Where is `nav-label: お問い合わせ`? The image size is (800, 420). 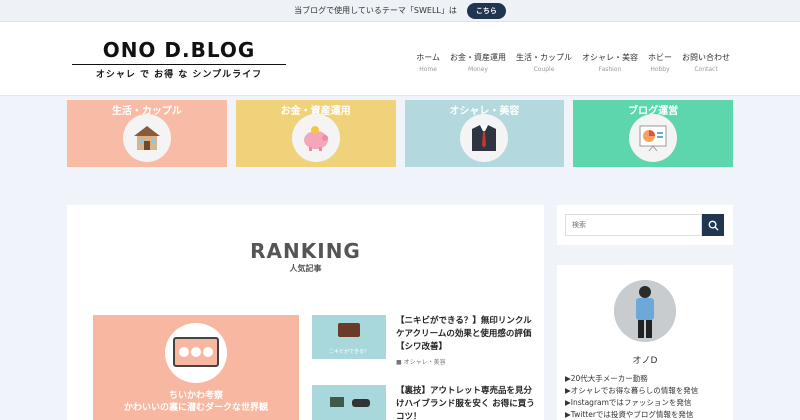
nav-label: お問い合わせ is located at coordinates (706, 57).